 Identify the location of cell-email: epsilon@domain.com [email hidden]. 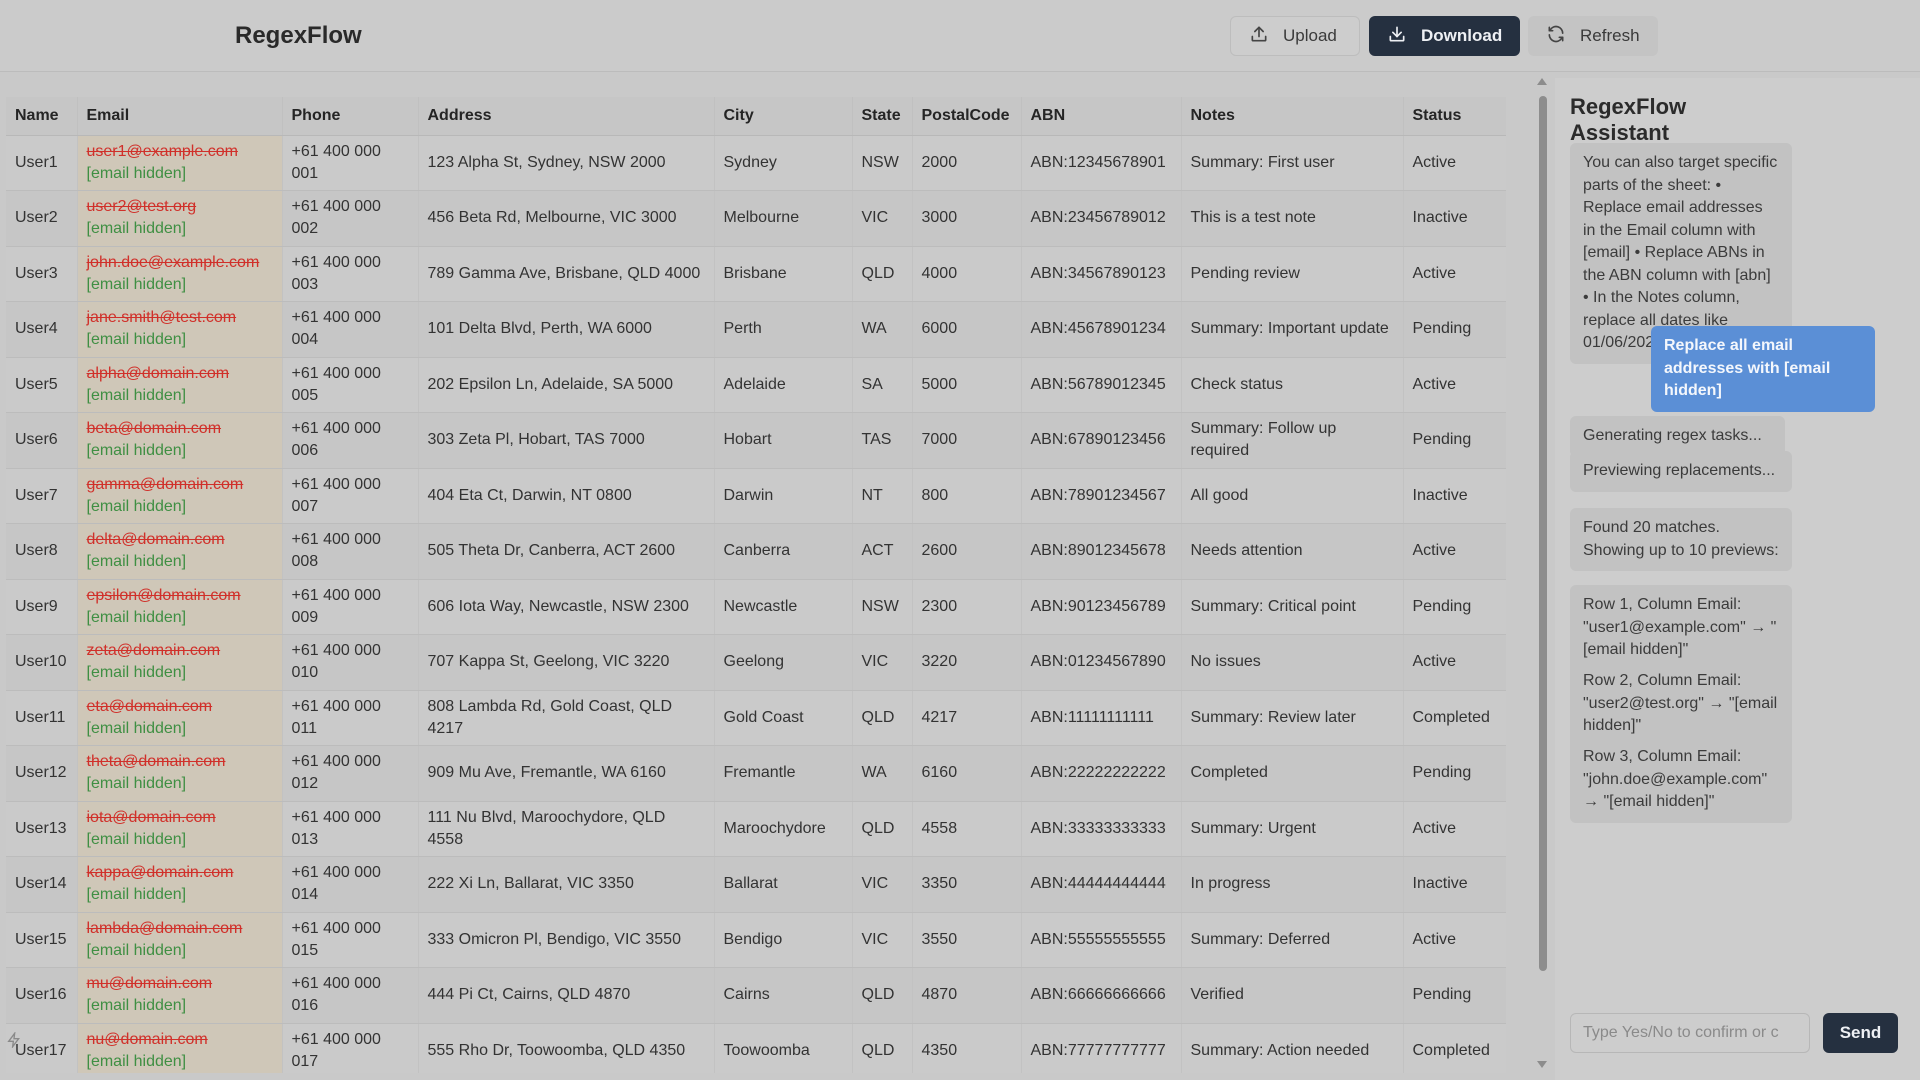
(180, 607).